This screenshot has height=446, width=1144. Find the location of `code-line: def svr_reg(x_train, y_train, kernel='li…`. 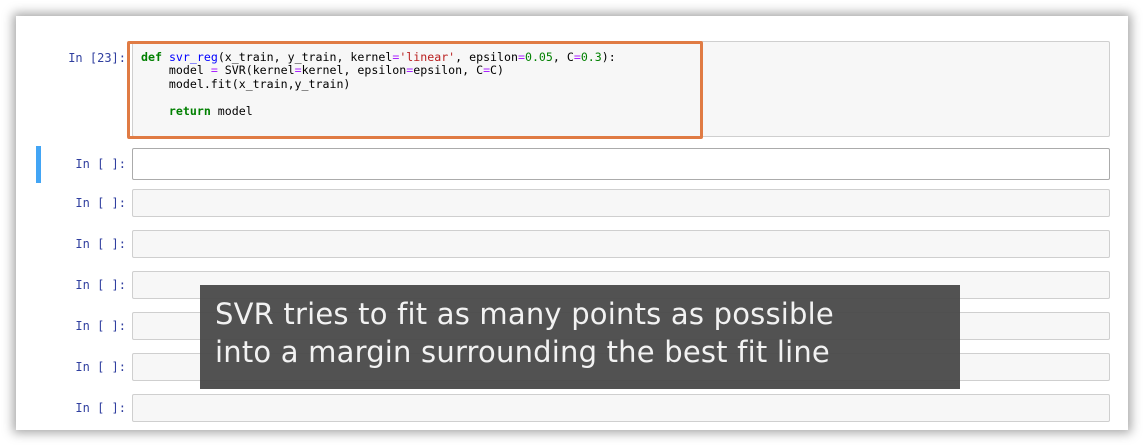

code-line: def svr_reg(x_train, y_train, kernel='li… is located at coordinates (378, 57).